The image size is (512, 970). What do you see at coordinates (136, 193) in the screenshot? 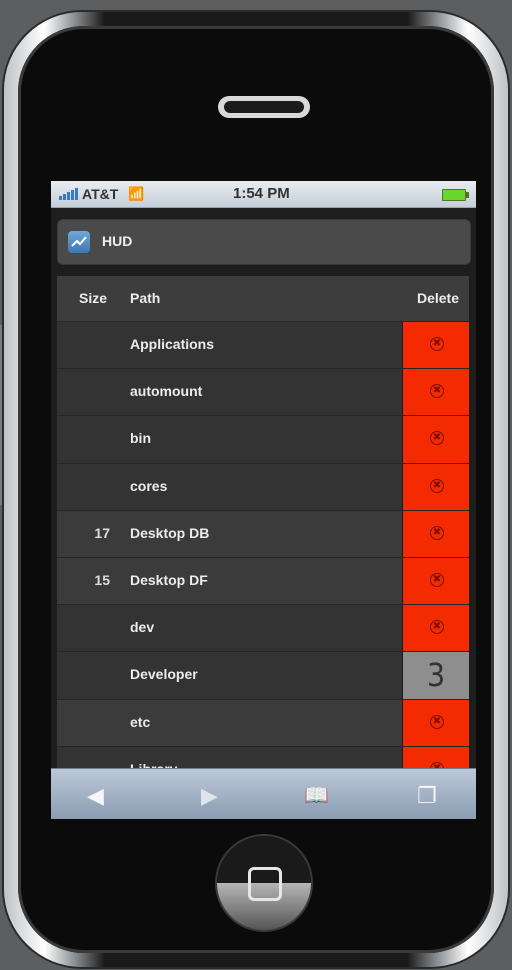
I see `wifi-icon: 📶` at bounding box center [136, 193].